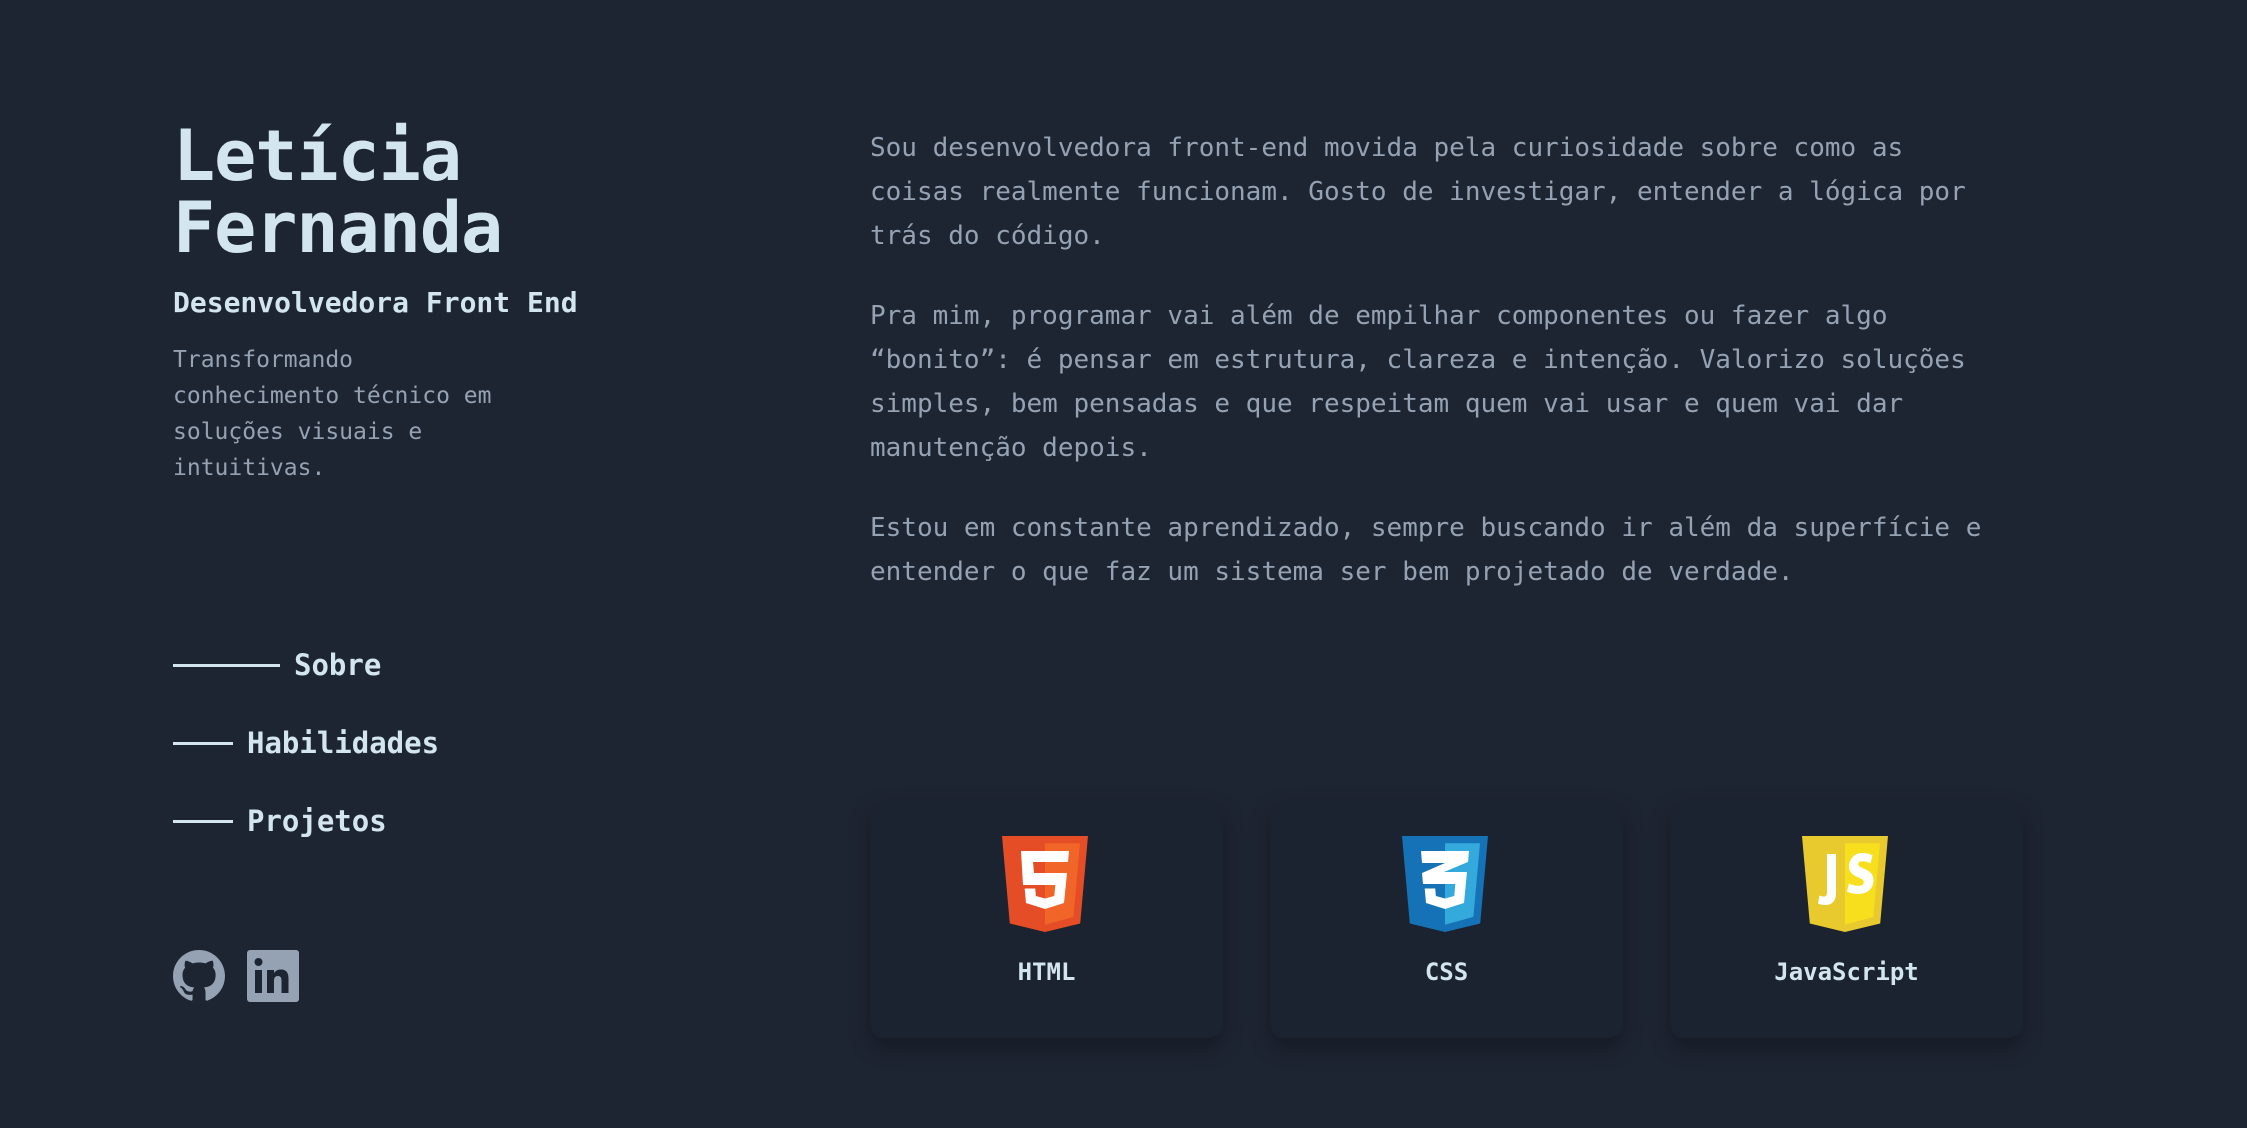 The height and width of the screenshot is (1128, 2247). I want to click on nav-item-sobre: Sobre, so click(306, 665).